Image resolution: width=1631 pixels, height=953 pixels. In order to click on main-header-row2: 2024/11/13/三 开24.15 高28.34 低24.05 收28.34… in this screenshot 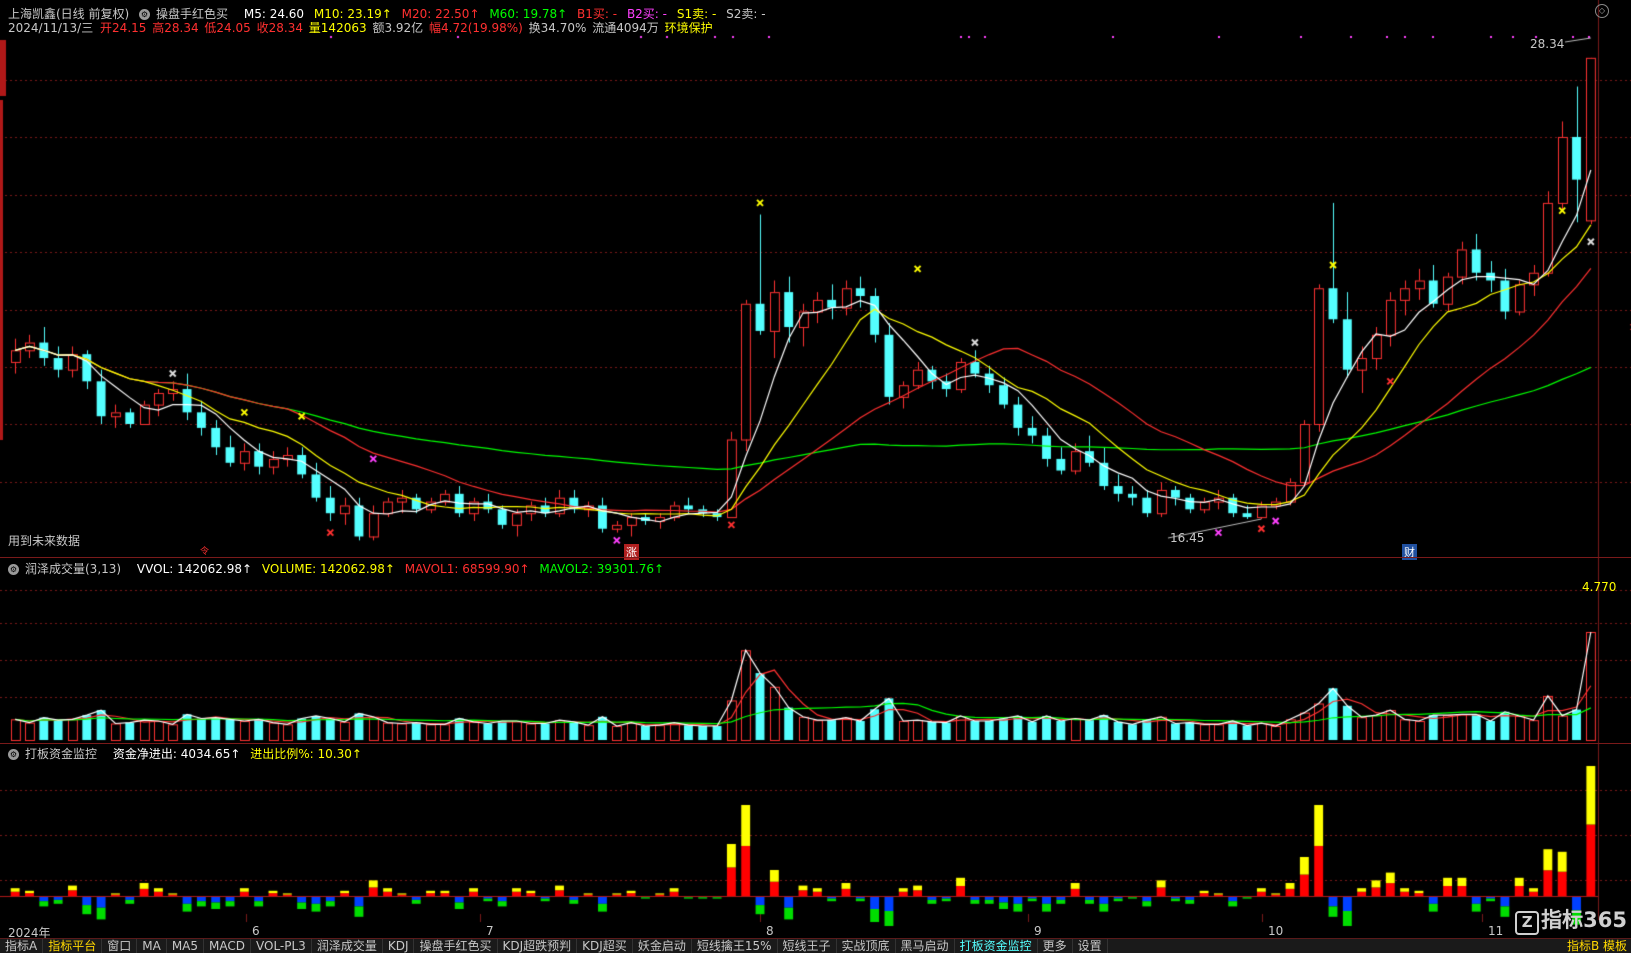, I will do `click(363, 27)`.